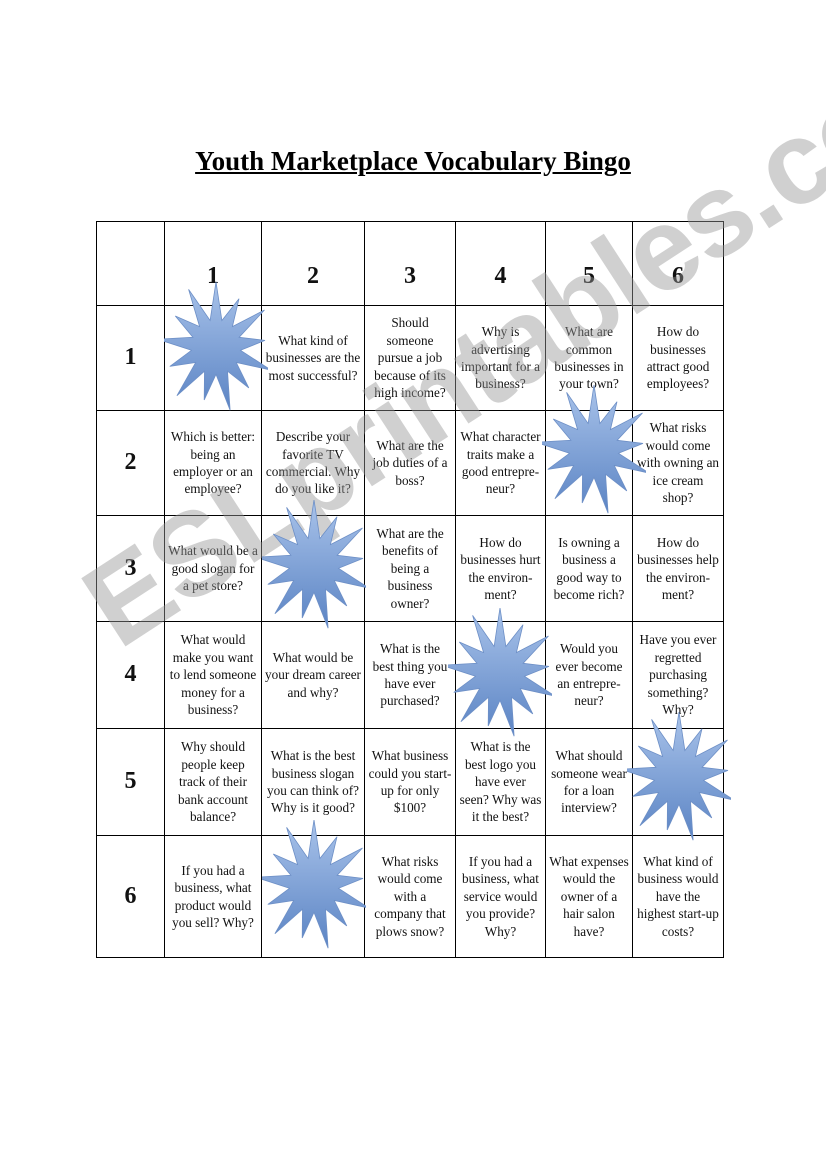 The height and width of the screenshot is (1169, 826). I want to click on row-header: 3, so click(130, 568).